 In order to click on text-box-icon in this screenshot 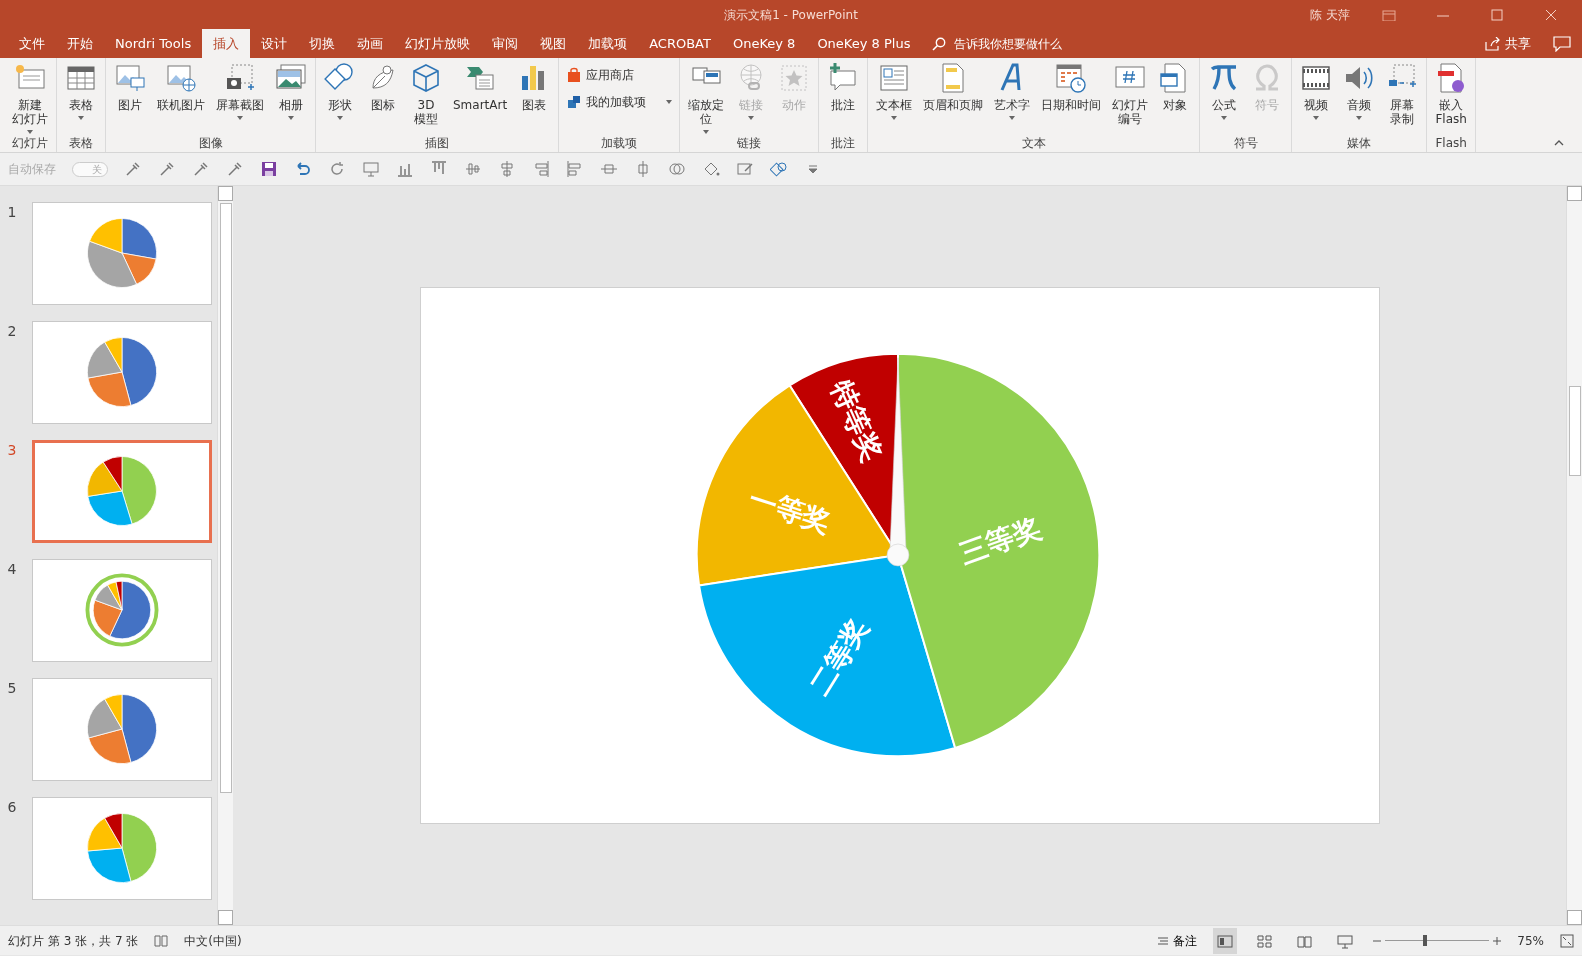, I will do `click(894, 78)`.